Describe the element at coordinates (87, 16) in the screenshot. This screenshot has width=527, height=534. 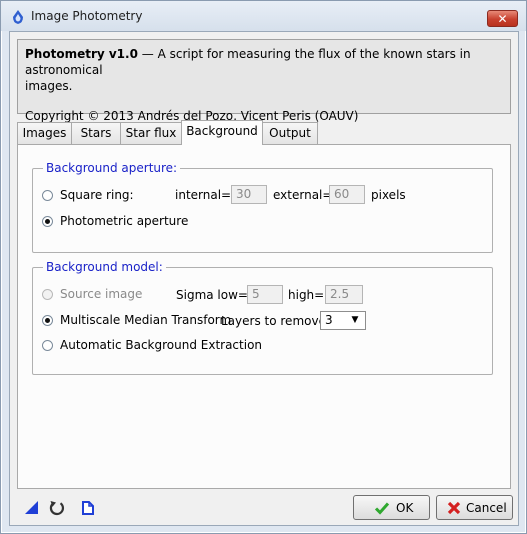
I see `window-title: Image Photometry` at that location.